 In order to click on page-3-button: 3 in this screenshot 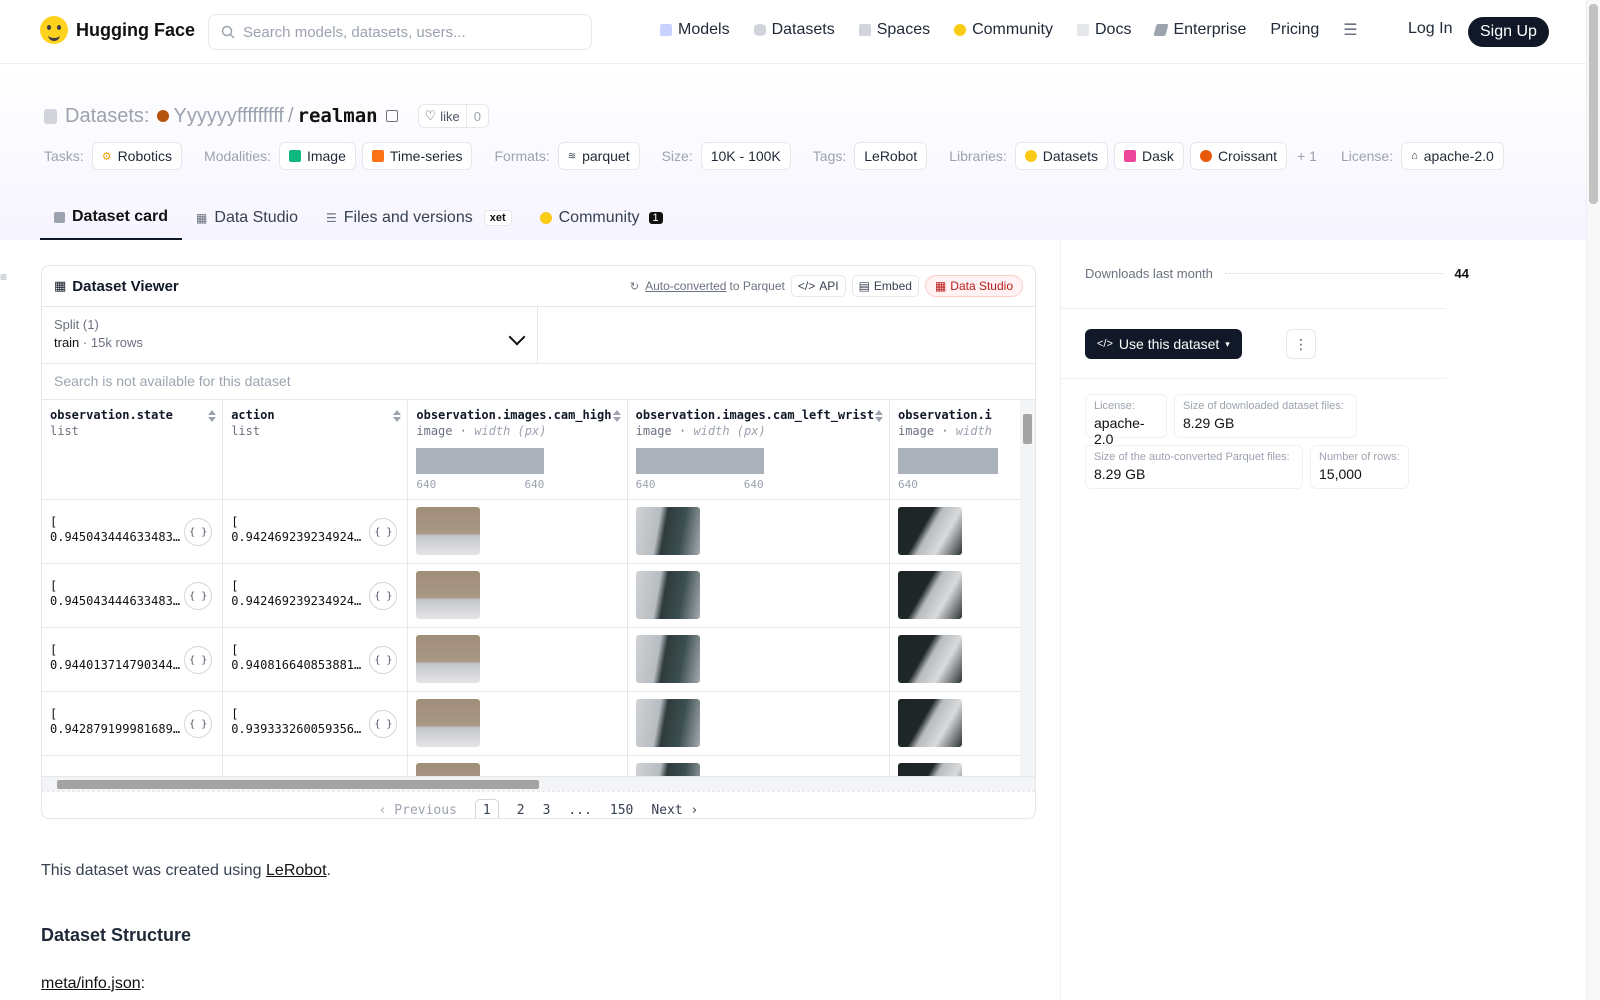, I will do `click(547, 810)`.